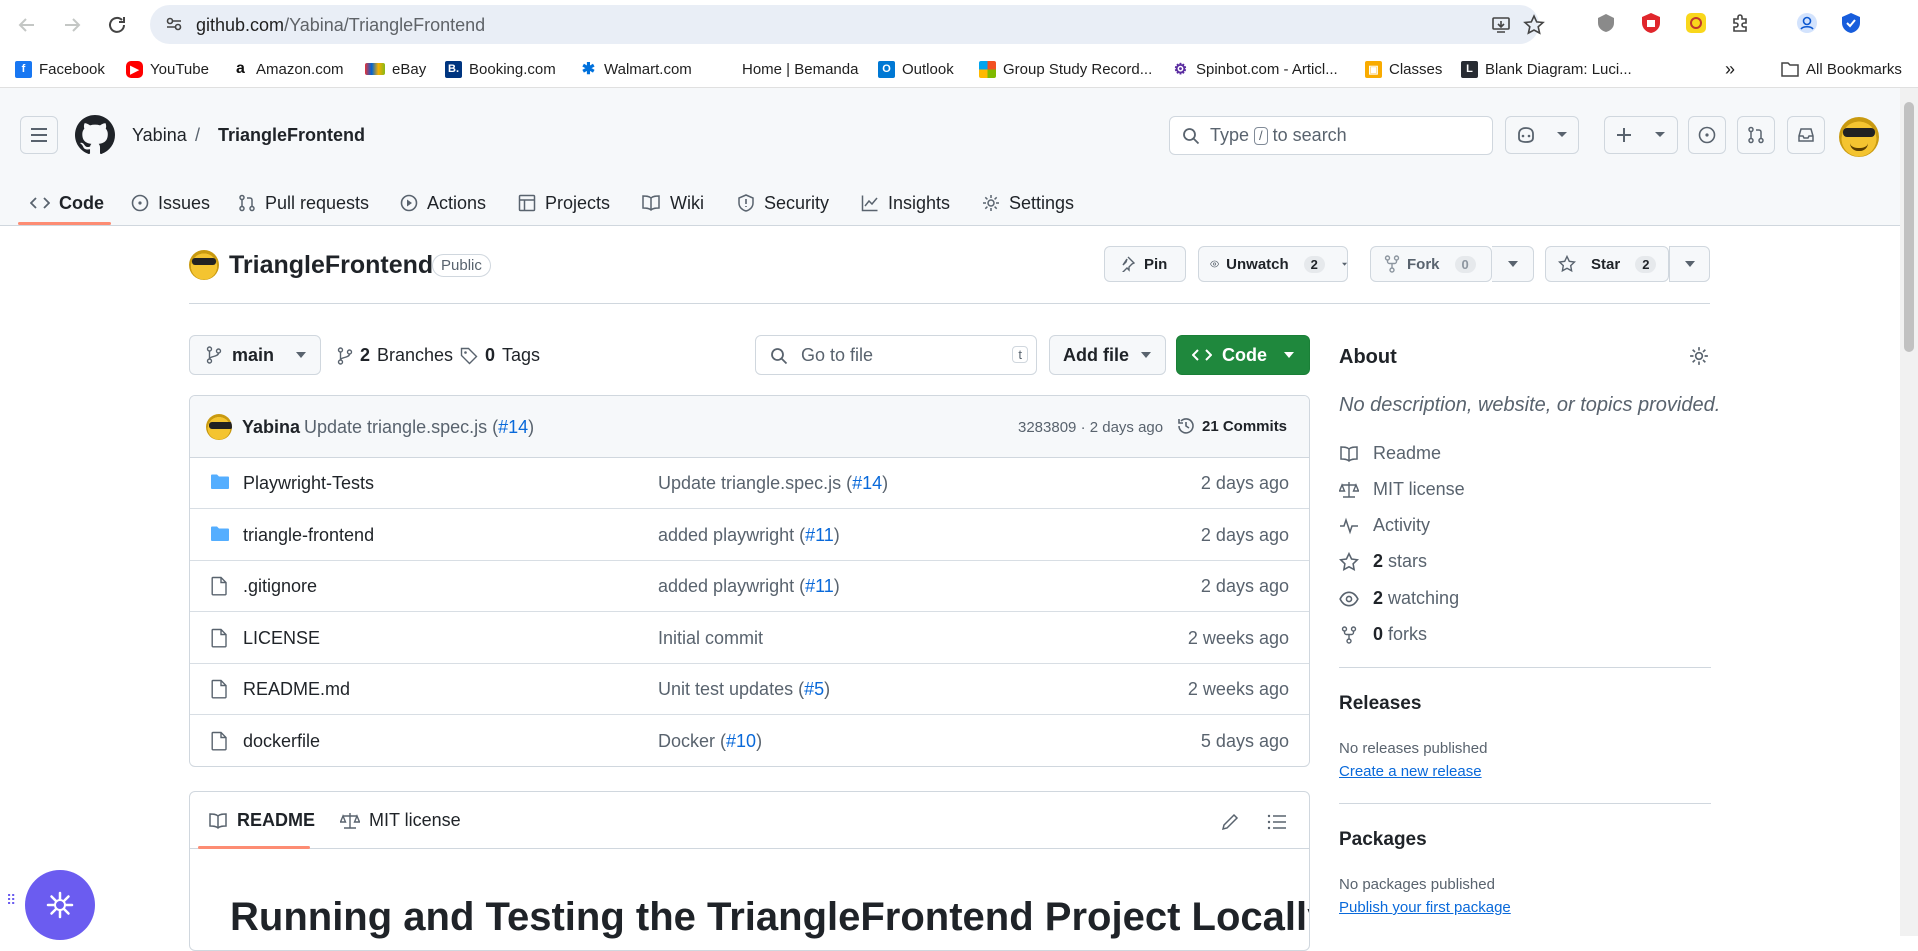 The image size is (1918, 951). What do you see at coordinates (159, 135) in the screenshot?
I see `owner-link: Yabina` at bounding box center [159, 135].